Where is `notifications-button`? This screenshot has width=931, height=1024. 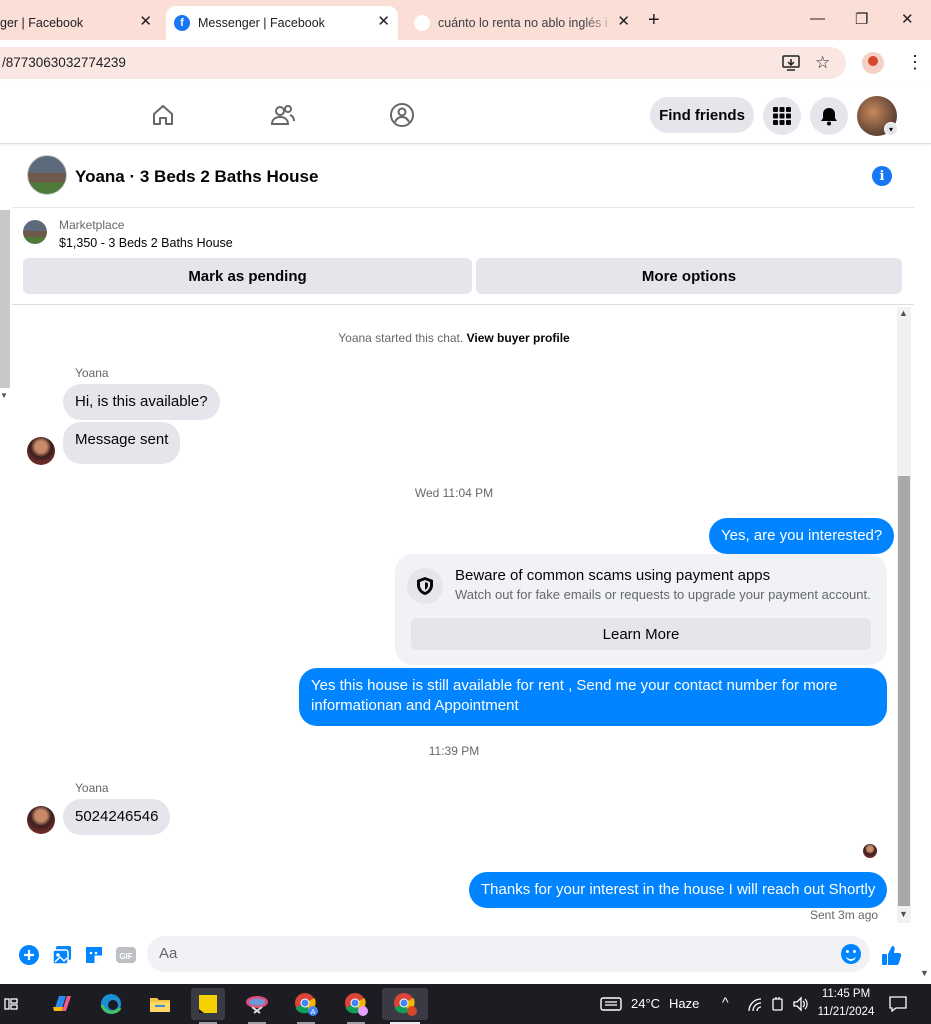
notifications-button is located at coordinates (829, 116).